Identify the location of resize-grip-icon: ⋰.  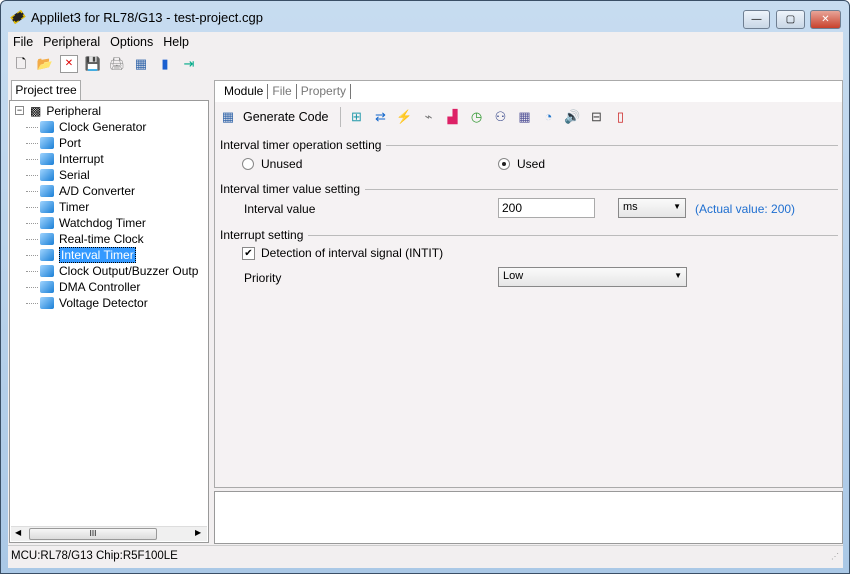
(835, 556).